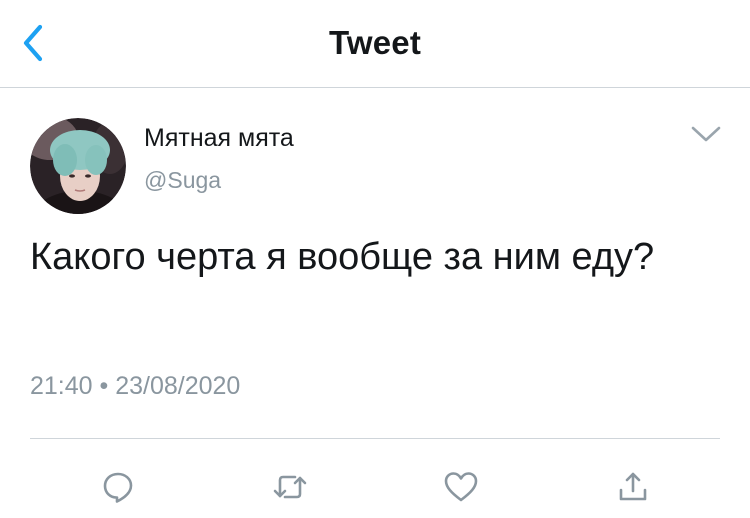 The width and height of the screenshot is (750, 518). I want to click on retweet-icon, so click(290, 487).